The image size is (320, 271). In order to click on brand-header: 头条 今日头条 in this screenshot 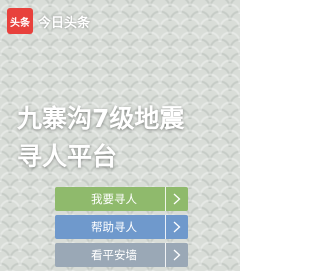, I will do `click(48, 21)`.